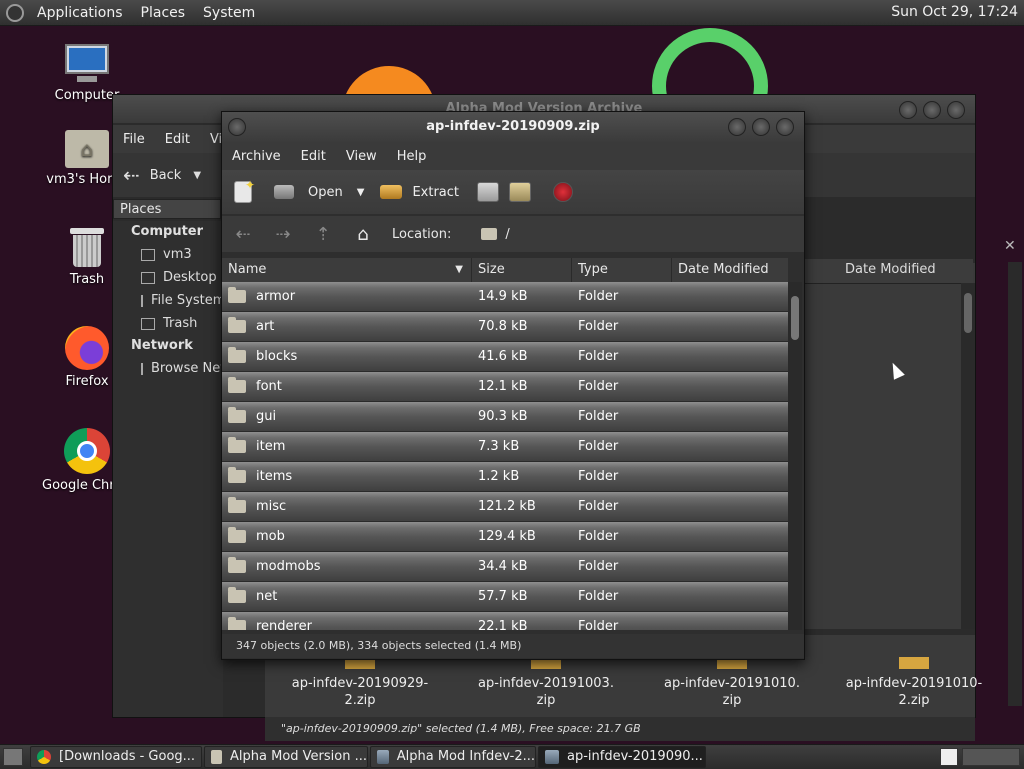 The image size is (1024, 769). Describe the element at coordinates (167, 209) in the screenshot. I see `places-dropdown: Places` at that location.